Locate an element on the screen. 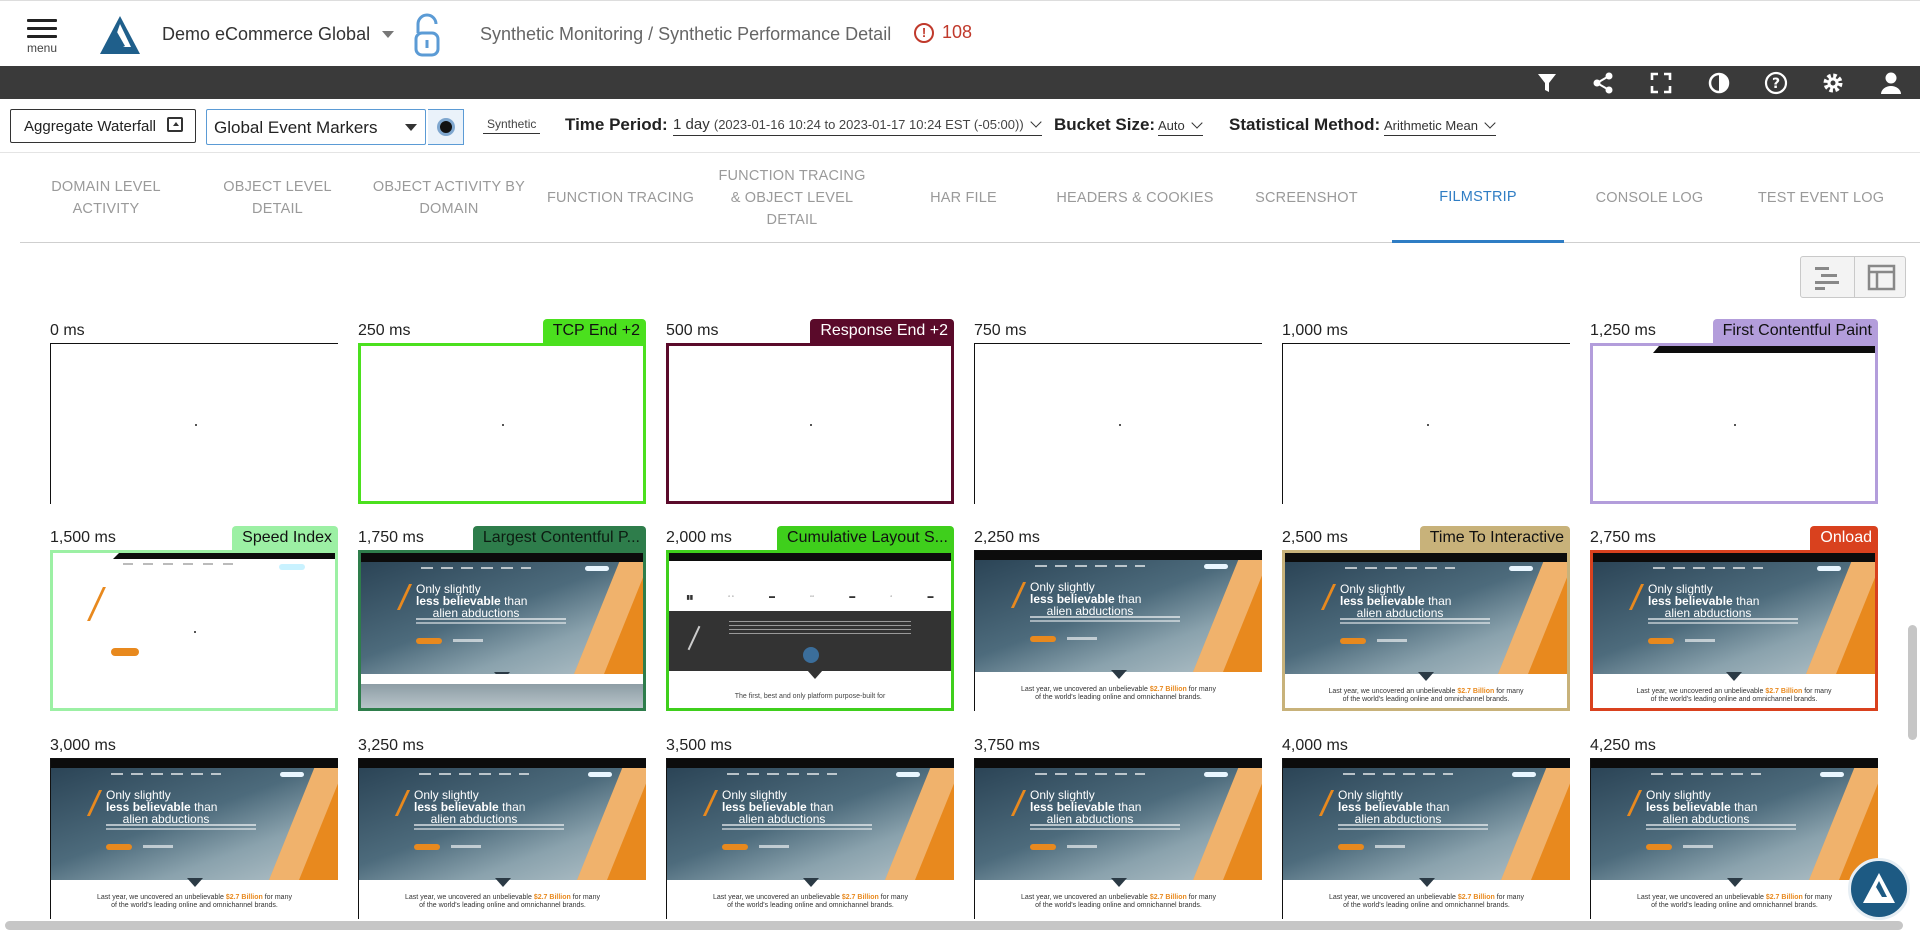 This screenshot has height=932, width=1920. frame-timestamp: 750 ms is located at coordinates (1000, 330).